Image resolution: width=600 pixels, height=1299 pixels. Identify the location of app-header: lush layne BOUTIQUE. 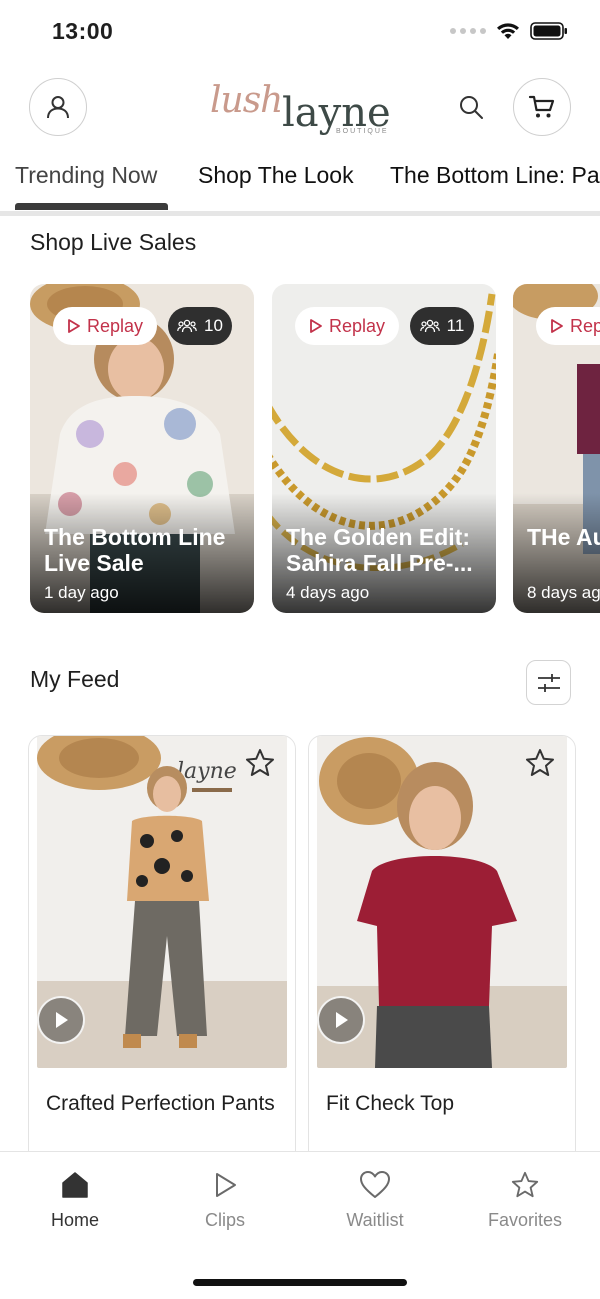
(300, 109).